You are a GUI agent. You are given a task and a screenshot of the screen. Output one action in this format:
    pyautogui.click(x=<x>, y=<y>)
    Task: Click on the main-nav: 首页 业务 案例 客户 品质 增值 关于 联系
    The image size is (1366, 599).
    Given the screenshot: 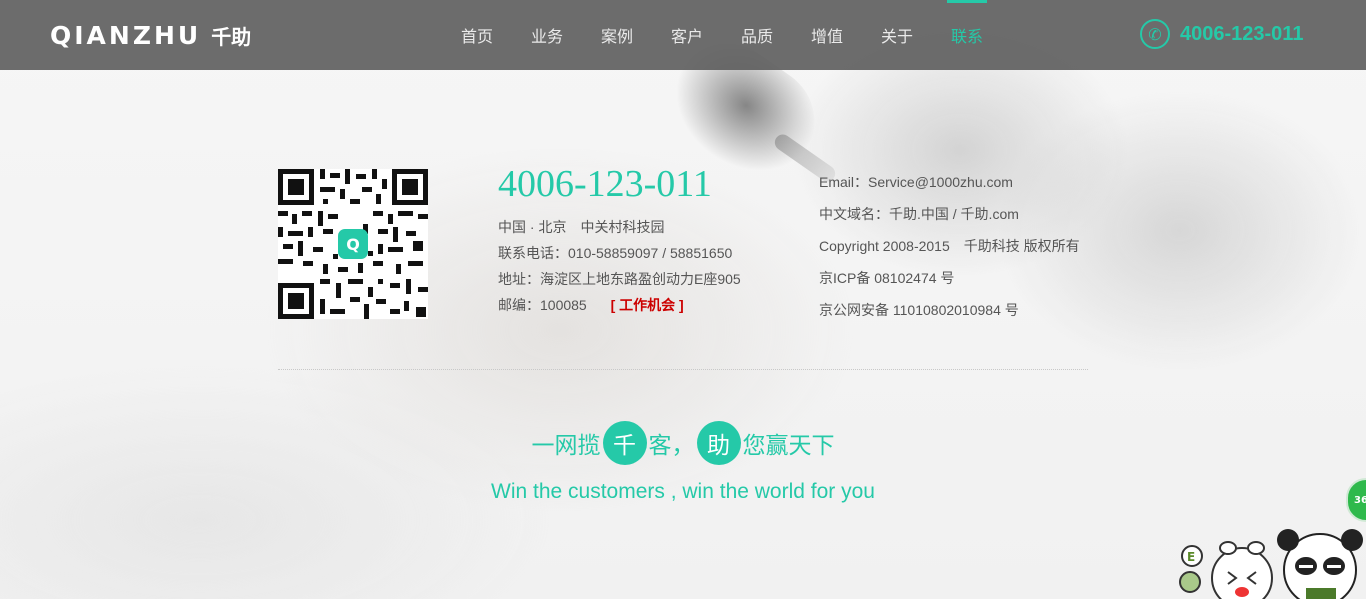 What is the action you would take?
    pyautogui.click(x=722, y=35)
    